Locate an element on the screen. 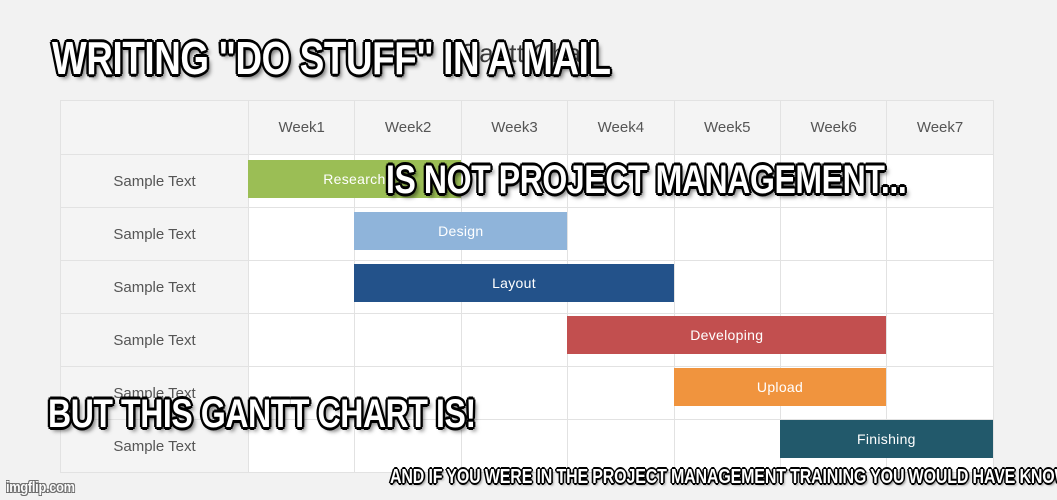 This screenshot has height=500, width=1057. column-header-week2: Week2 is located at coordinates (408, 127).